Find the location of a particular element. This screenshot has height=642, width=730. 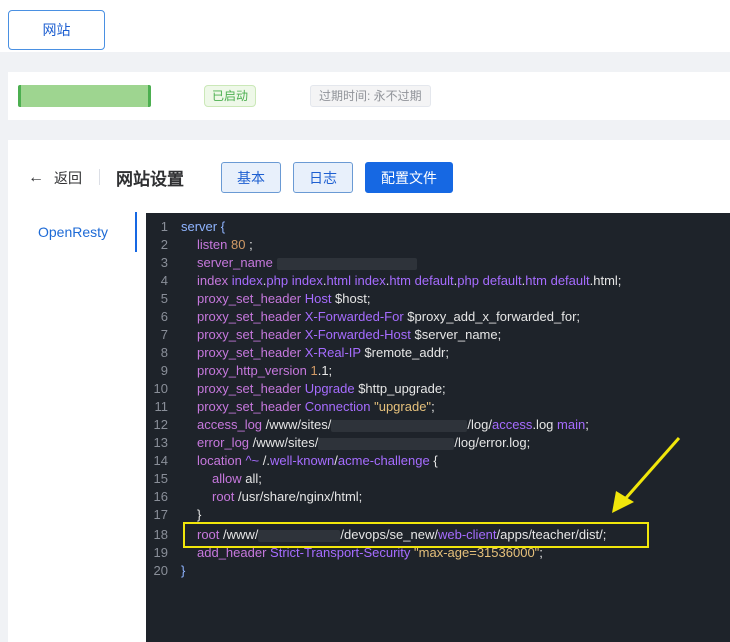

page-title: 网站设置 is located at coordinates (150, 179).